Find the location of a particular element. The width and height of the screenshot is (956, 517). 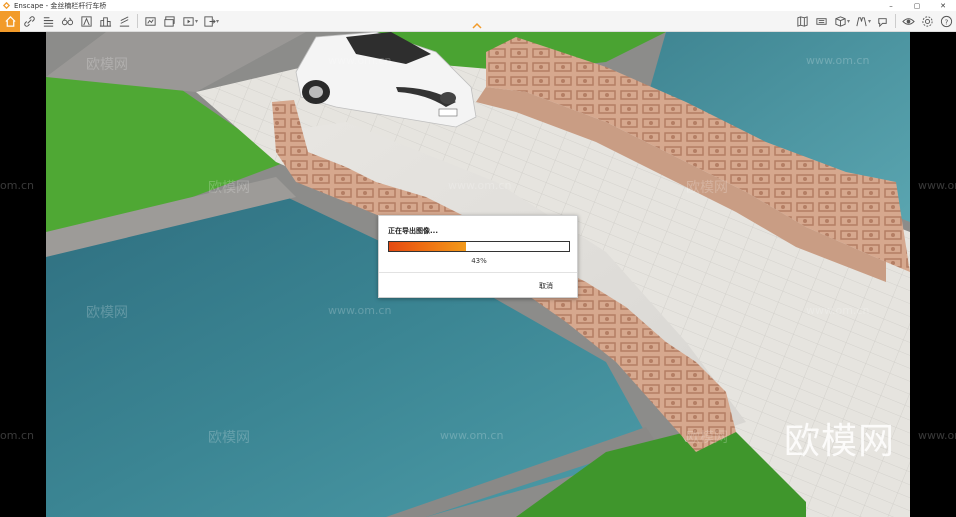

export-progress-dialog: 正在导出图像... 43% 取消 is located at coordinates (478, 256).